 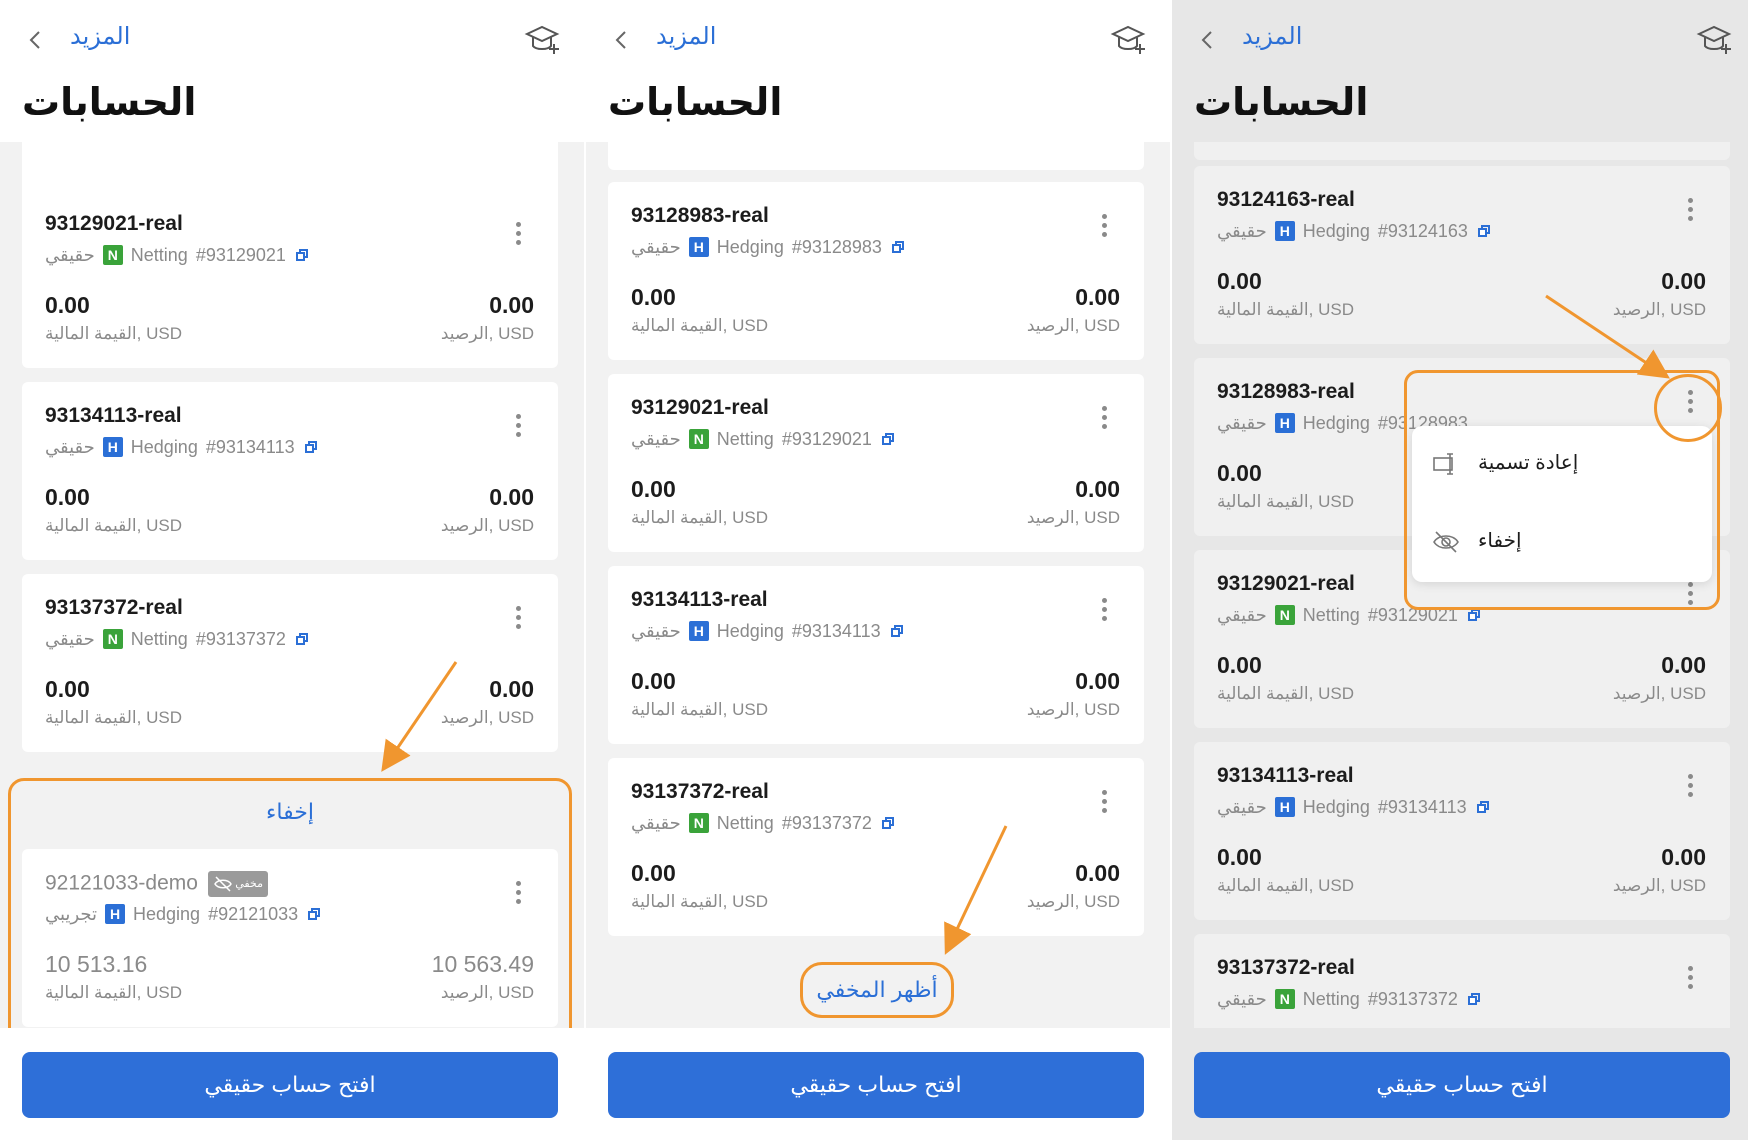 What do you see at coordinates (177, 639) in the screenshot?
I see `account-meta: حقيقي N Netting #93137372` at bounding box center [177, 639].